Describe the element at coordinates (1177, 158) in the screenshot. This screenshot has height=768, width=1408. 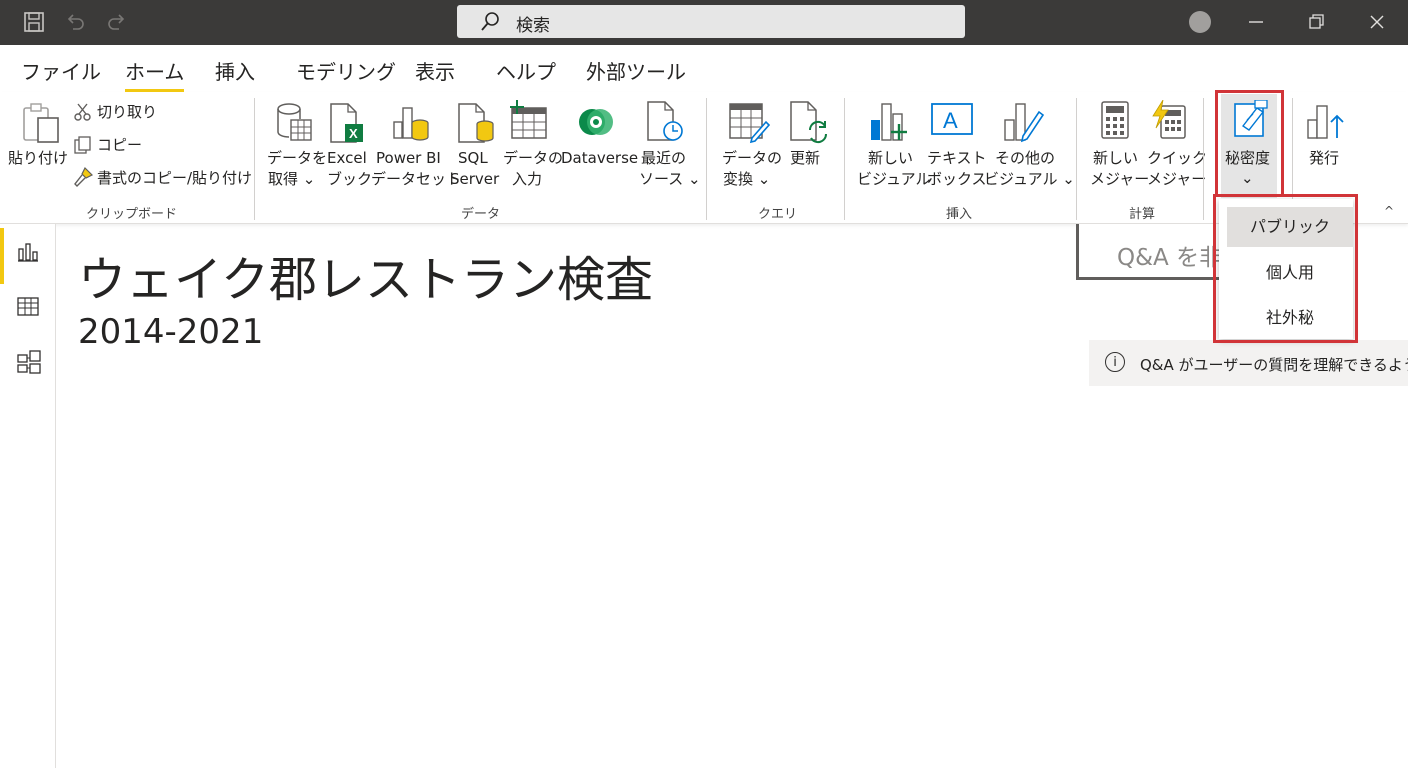
I see `quick-measure-label-1: クイック` at that location.